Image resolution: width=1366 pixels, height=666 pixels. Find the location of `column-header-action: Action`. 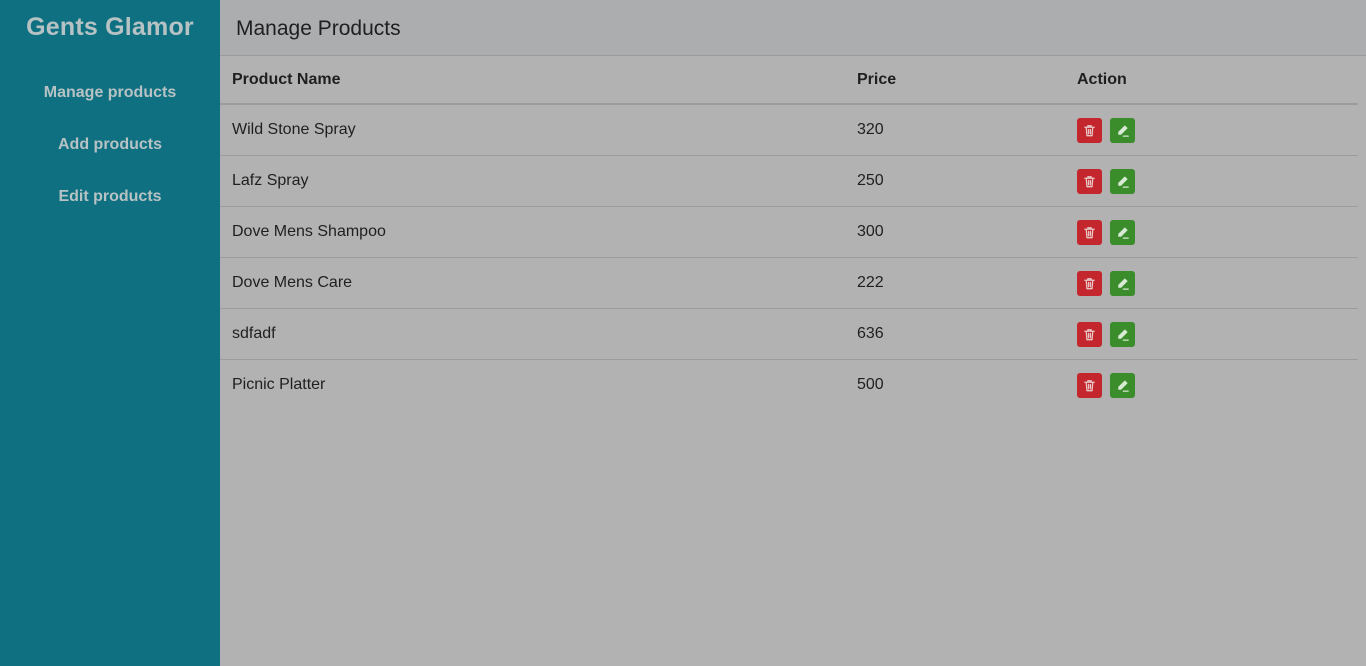

column-header-action: Action is located at coordinates (1211, 80).